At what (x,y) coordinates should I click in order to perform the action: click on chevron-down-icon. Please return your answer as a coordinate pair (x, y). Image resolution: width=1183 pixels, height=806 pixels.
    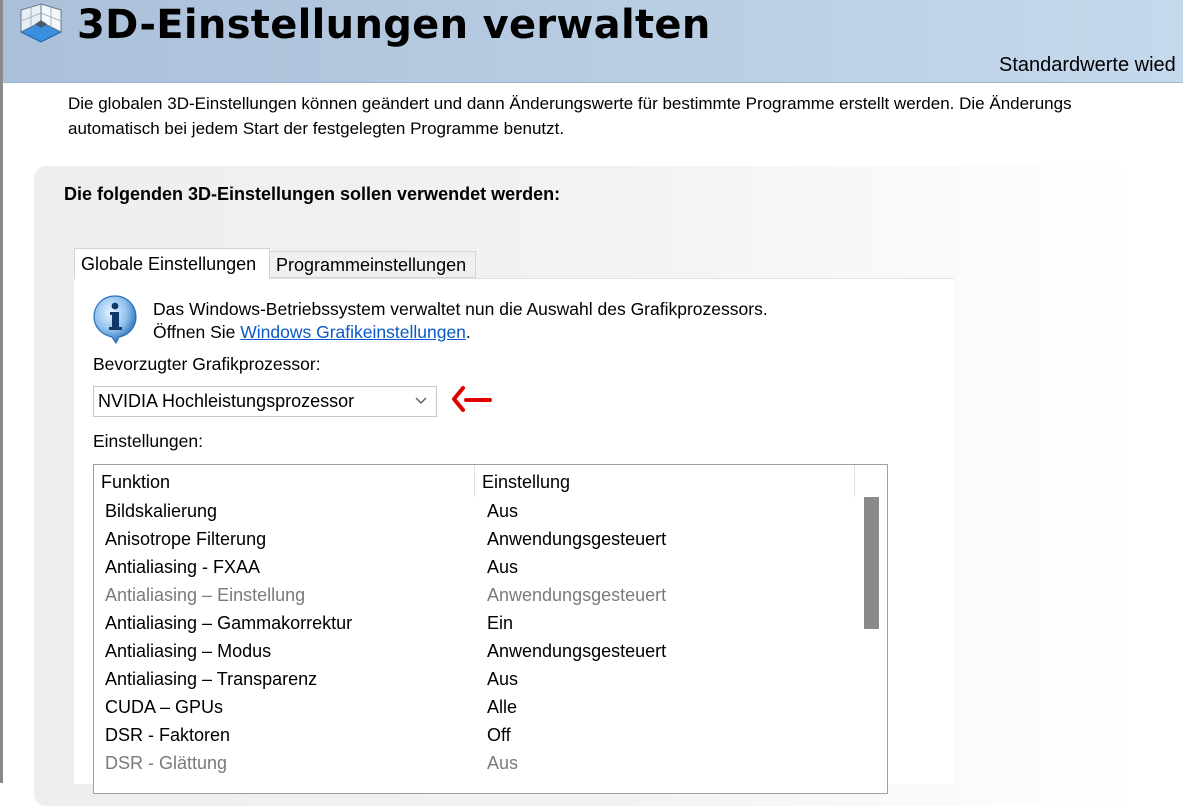
    Looking at the image, I should click on (421, 400).